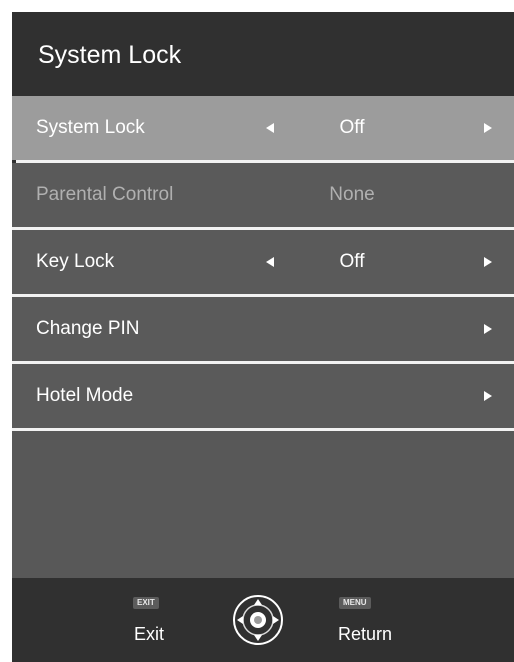 The image size is (514, 662). I want to click on title-bar: System Lock, so click(263, 54).